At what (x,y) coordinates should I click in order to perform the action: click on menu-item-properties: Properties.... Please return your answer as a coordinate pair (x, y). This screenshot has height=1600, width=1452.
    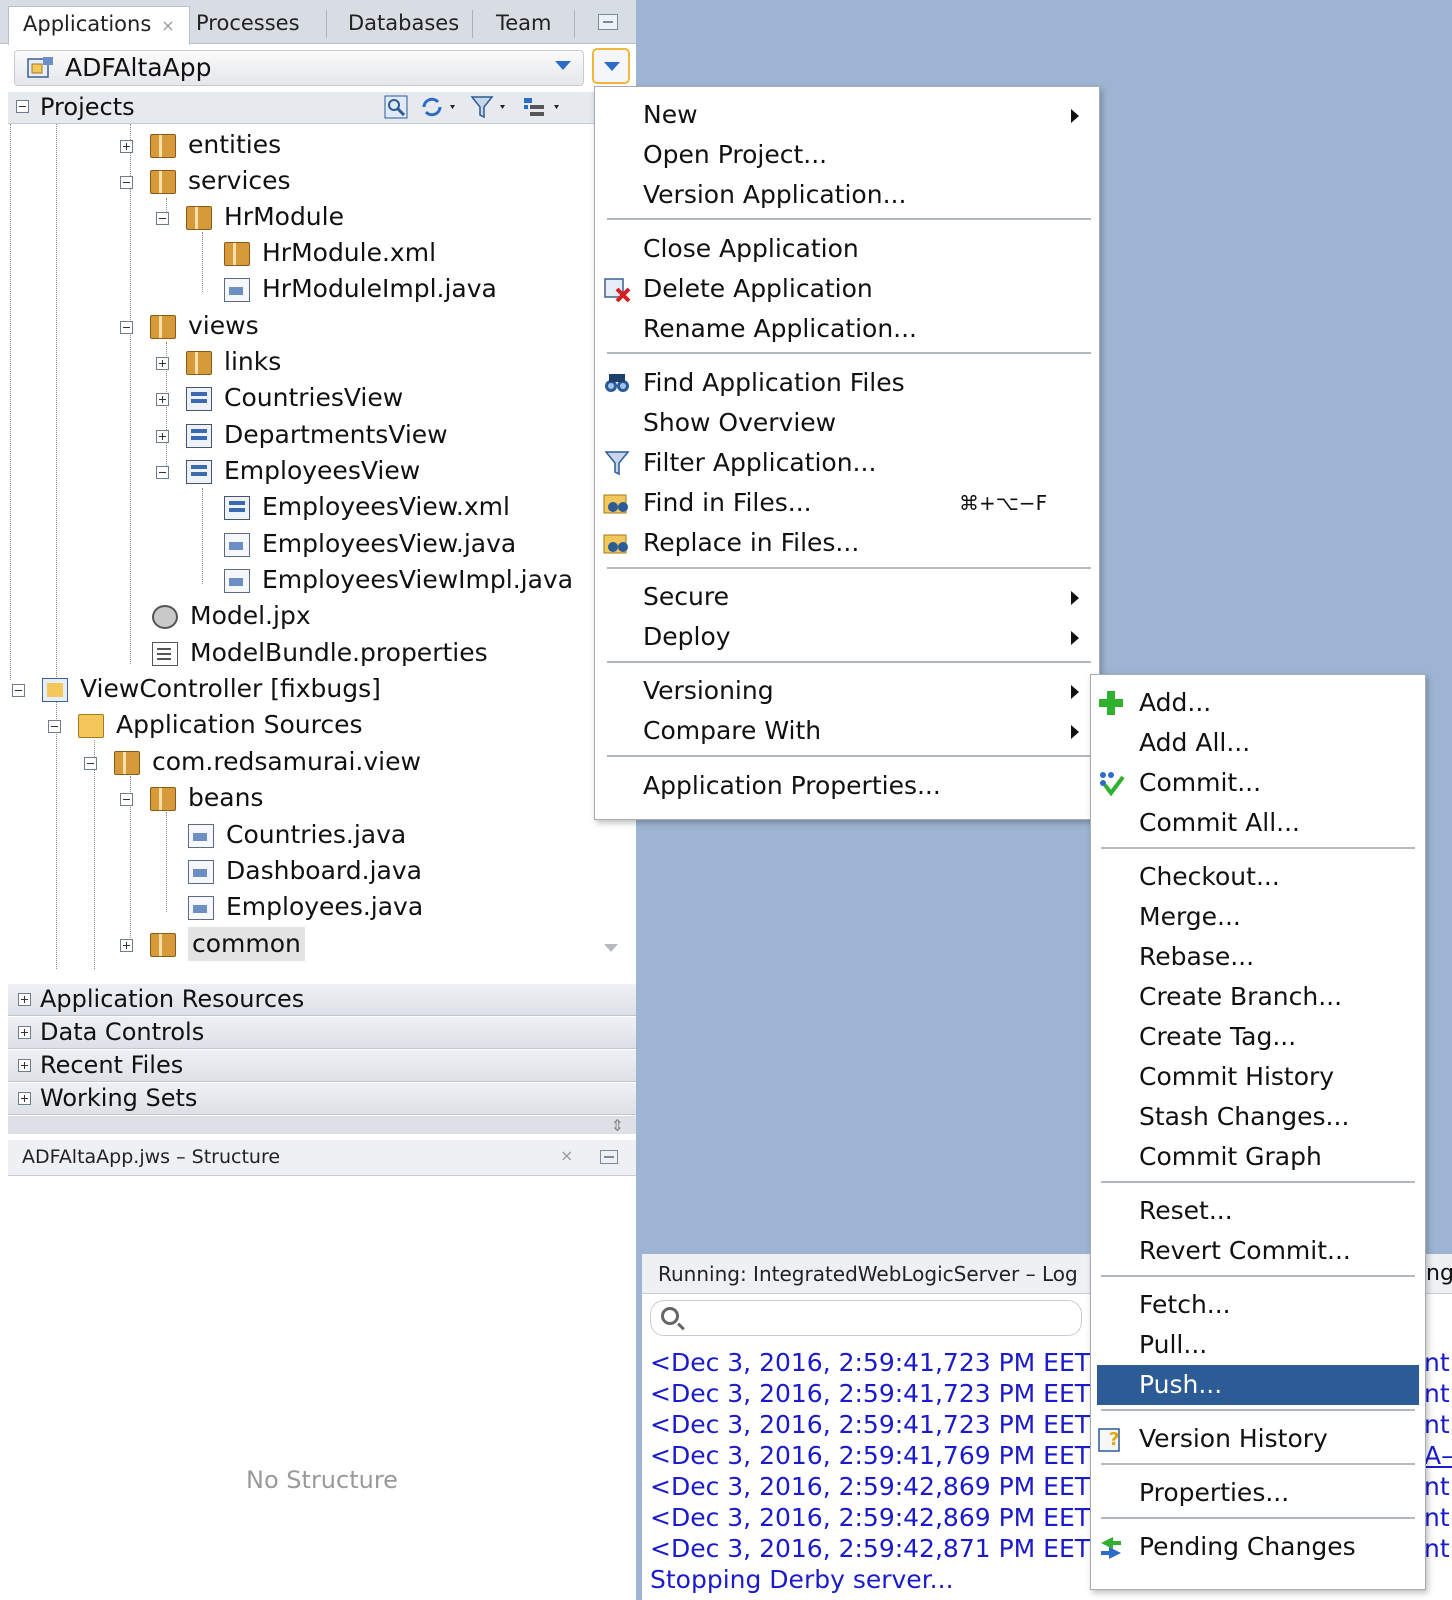
    Looking at the image, I should click on (1258, 1493).